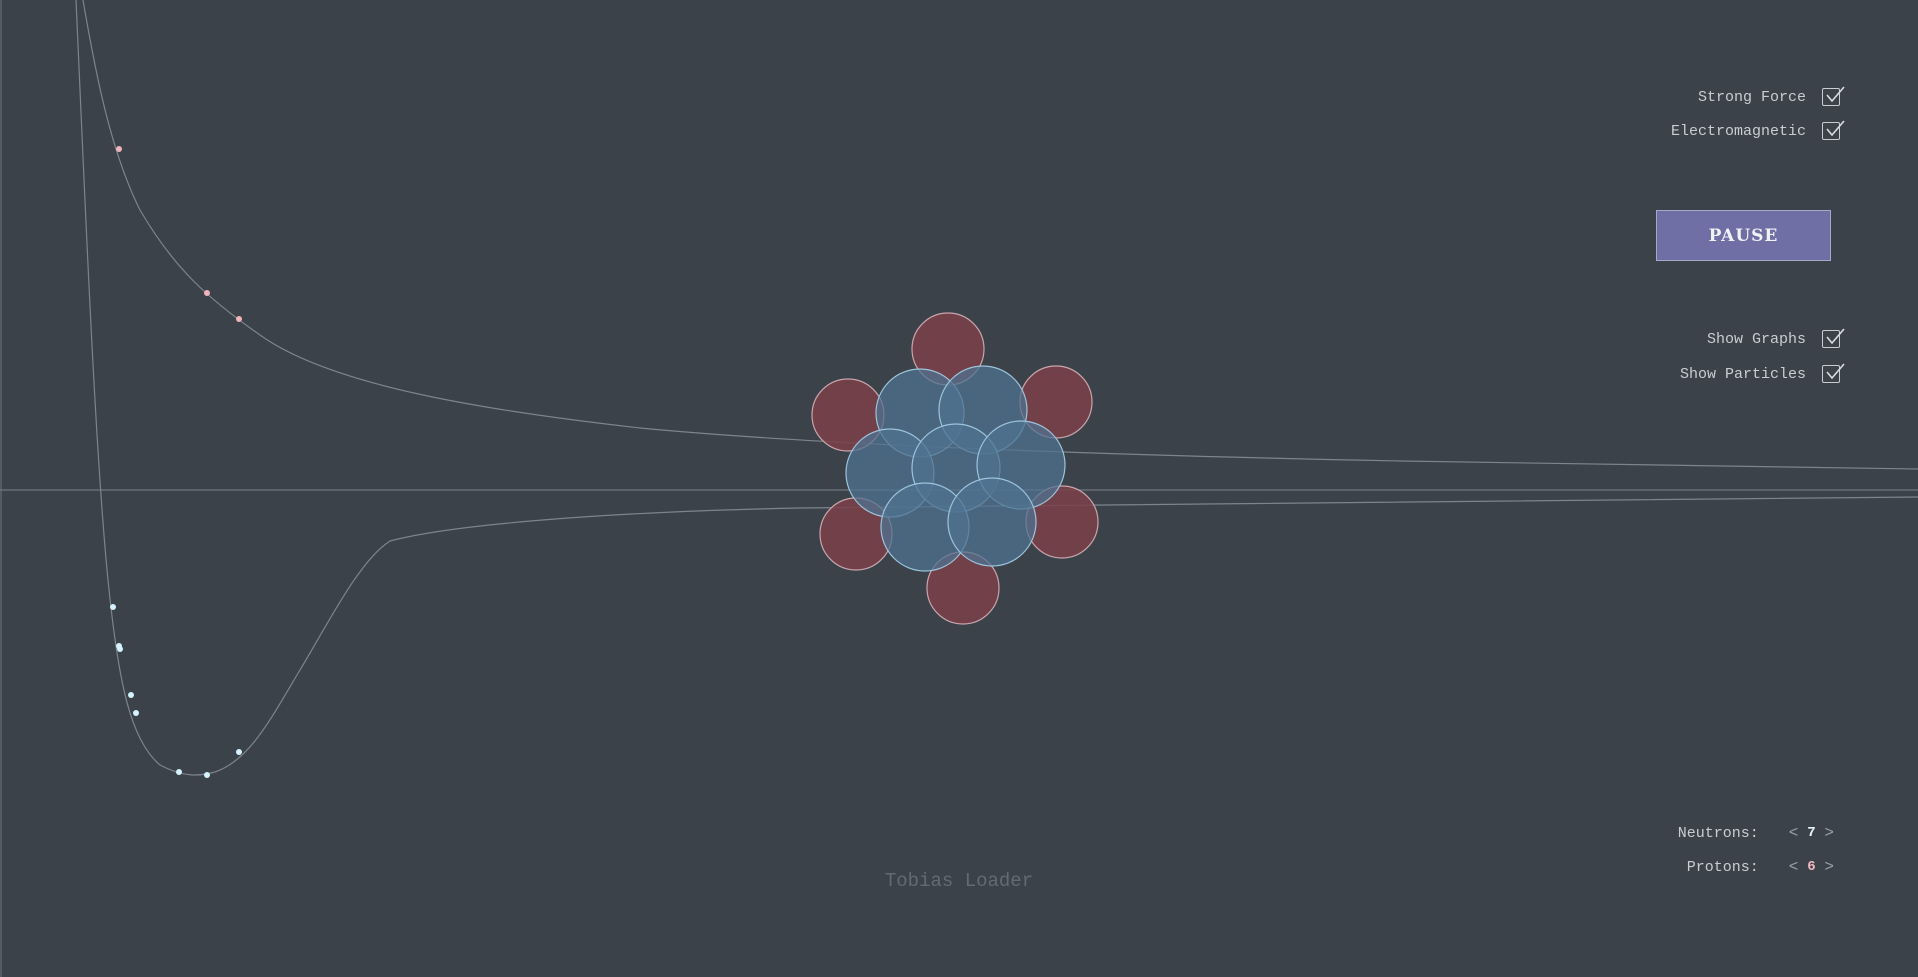  I want to click on electromagnetic-checkbox, so click(1833, 130).